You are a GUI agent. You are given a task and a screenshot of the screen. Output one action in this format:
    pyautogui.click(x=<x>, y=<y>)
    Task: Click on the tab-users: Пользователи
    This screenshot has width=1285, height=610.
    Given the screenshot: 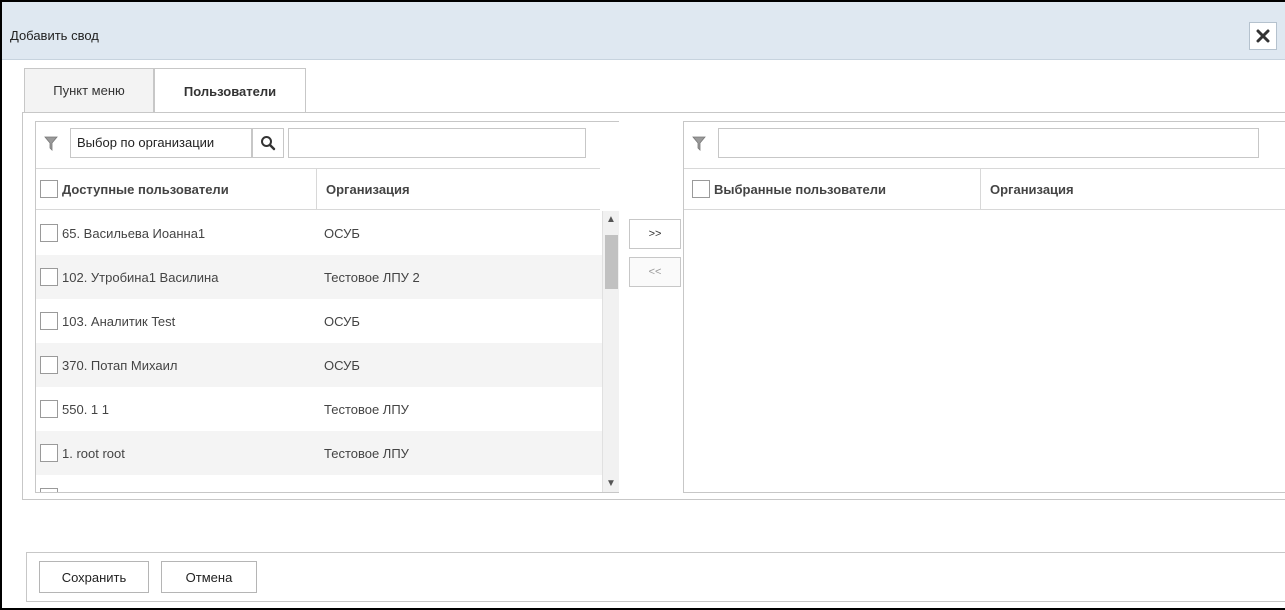 What is the action you would take?
    pyautogui.click(x=230, y=90)
    